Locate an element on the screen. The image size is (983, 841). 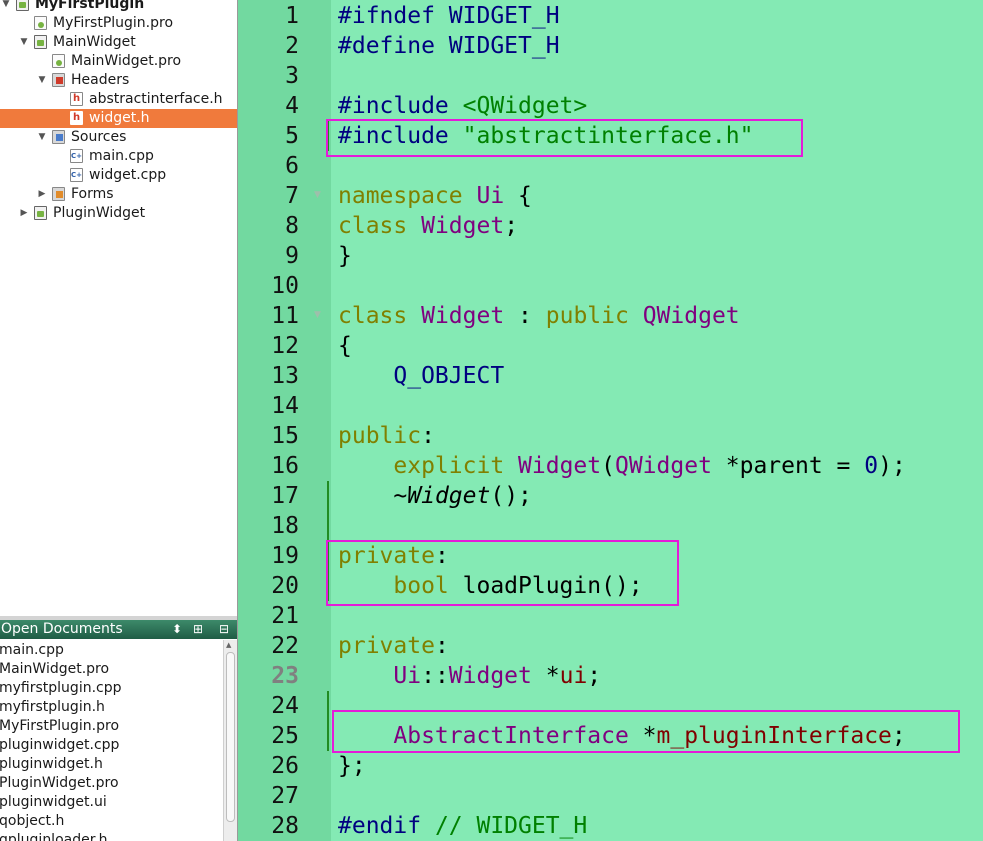
code-token: public is located at coordinates (380, 436).